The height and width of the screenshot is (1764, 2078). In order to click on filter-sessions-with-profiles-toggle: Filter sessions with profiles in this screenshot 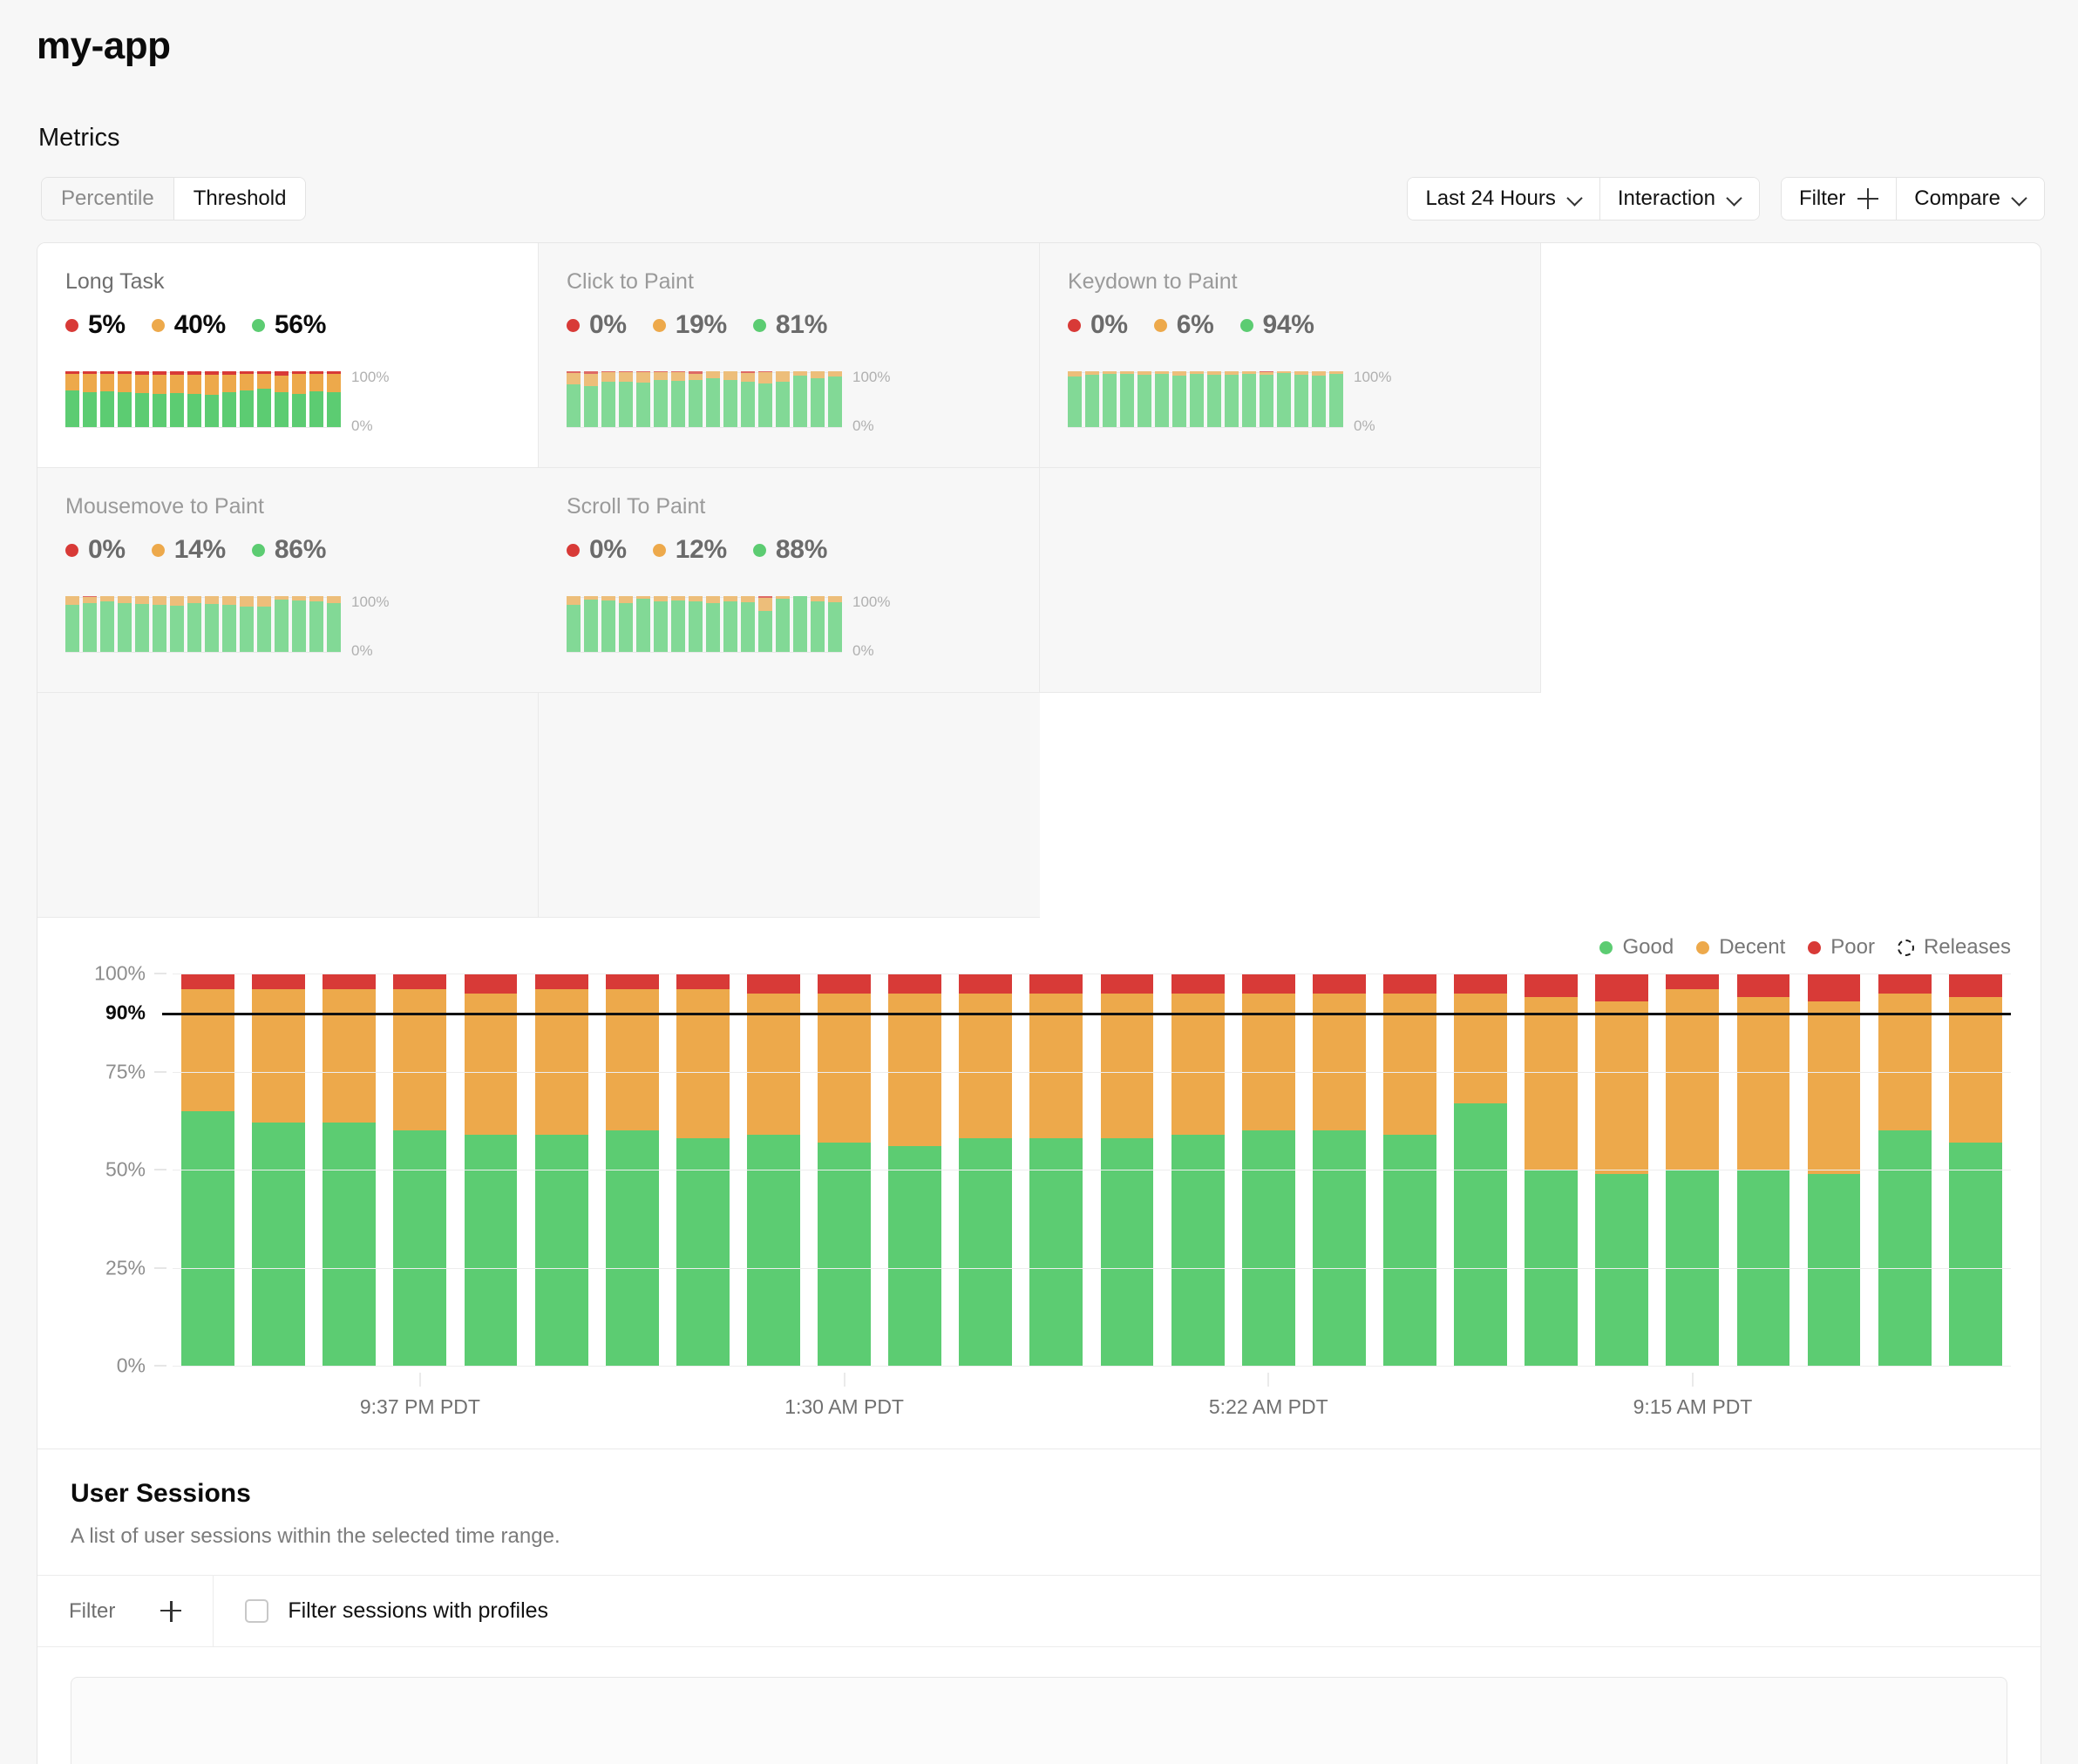, I will do `click(397, 1611)`.